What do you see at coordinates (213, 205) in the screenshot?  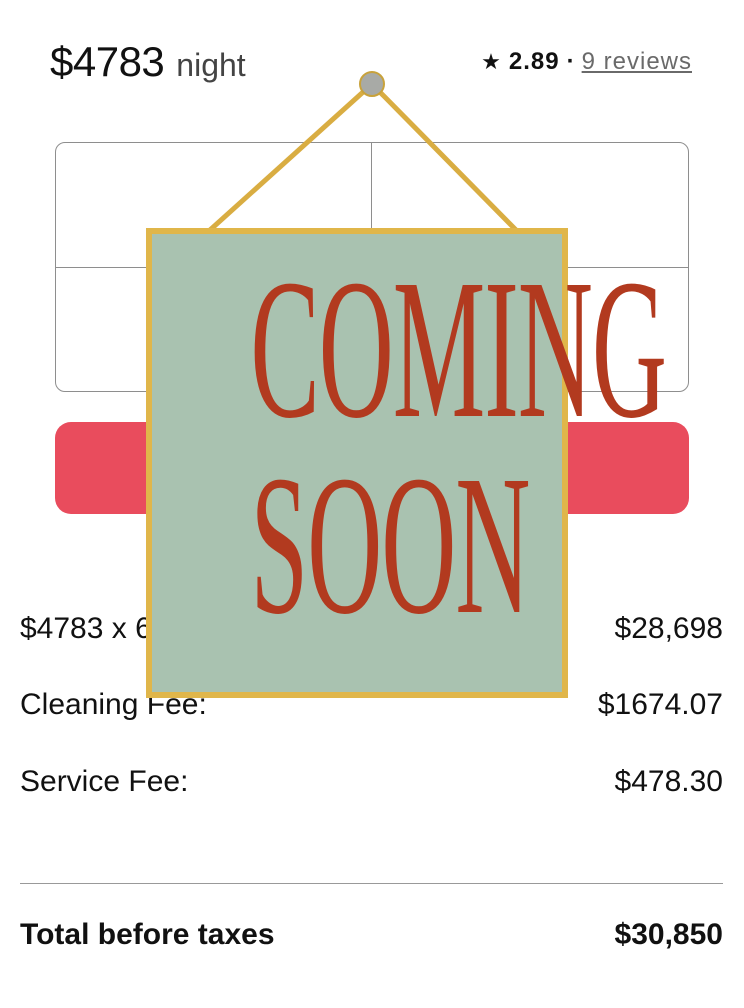 I see `check-in-field` at bounding box center [213, 205].